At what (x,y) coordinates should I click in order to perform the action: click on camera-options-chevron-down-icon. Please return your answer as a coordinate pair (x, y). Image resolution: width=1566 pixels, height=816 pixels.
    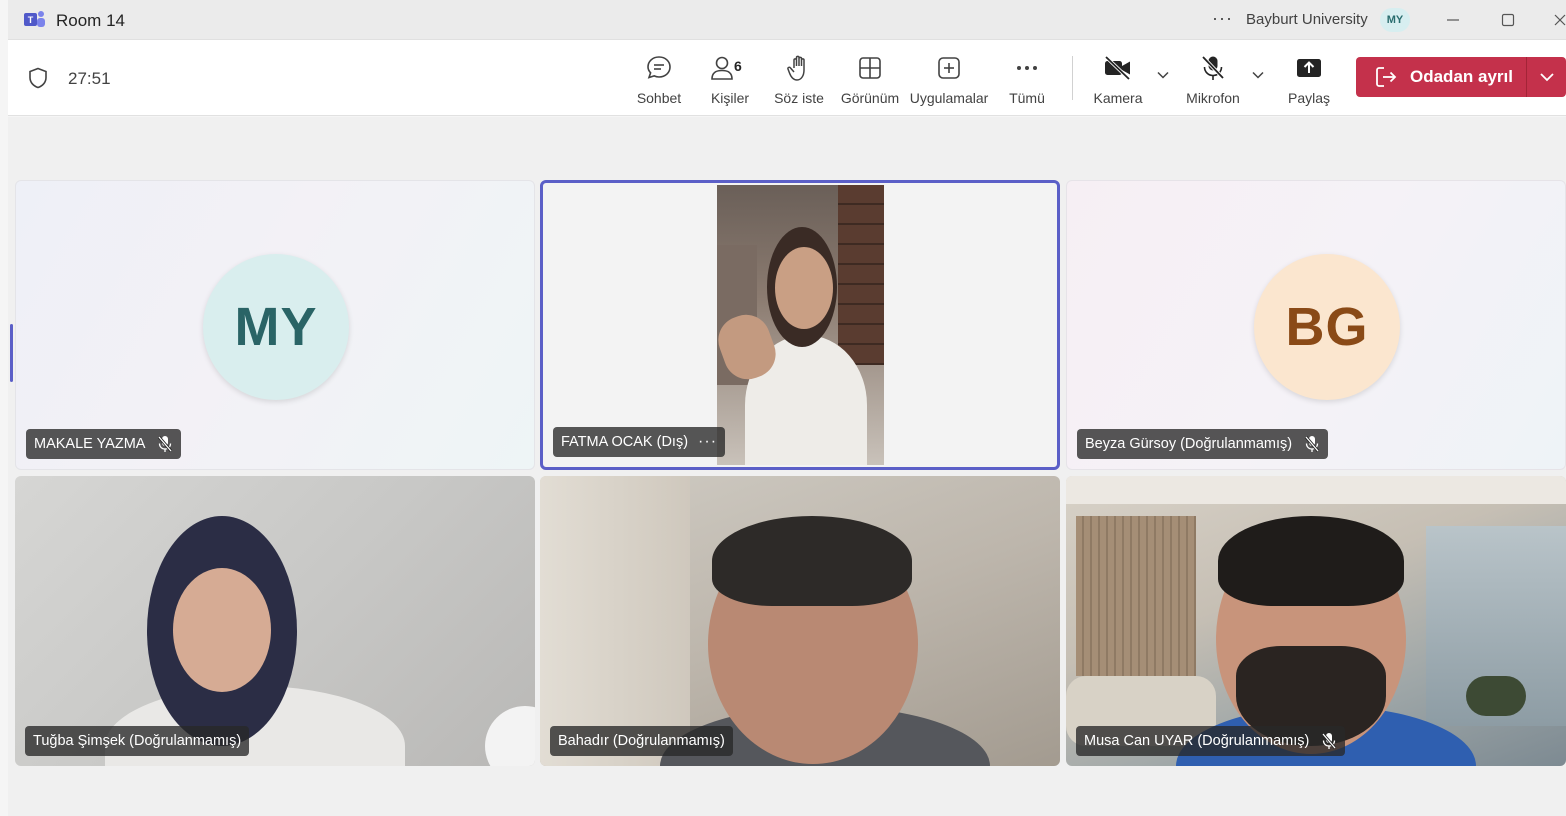
    Looking at the image, I should click on (1163, 75).